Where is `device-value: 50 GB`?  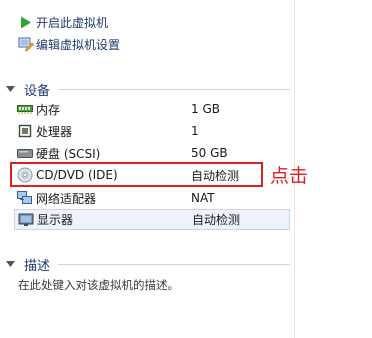
device-value: 50 GB is located at coordinates (209, 153).